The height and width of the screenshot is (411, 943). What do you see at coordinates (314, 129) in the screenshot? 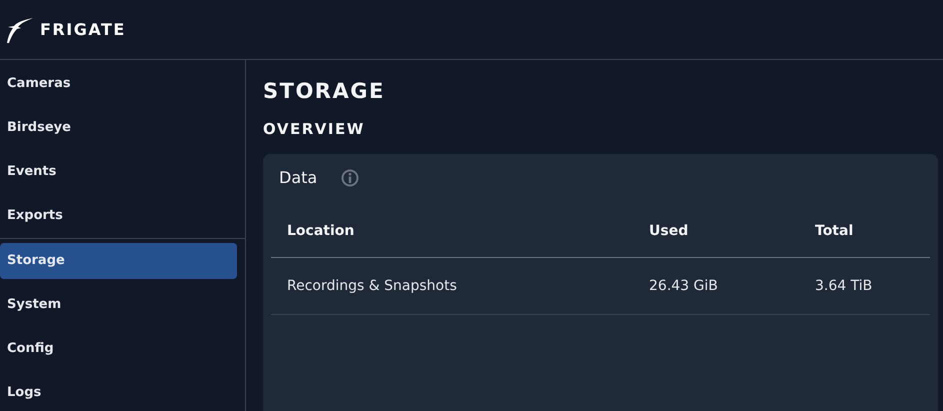
I see `section-title: OVERVIEW` at bounding box center [314, 129].